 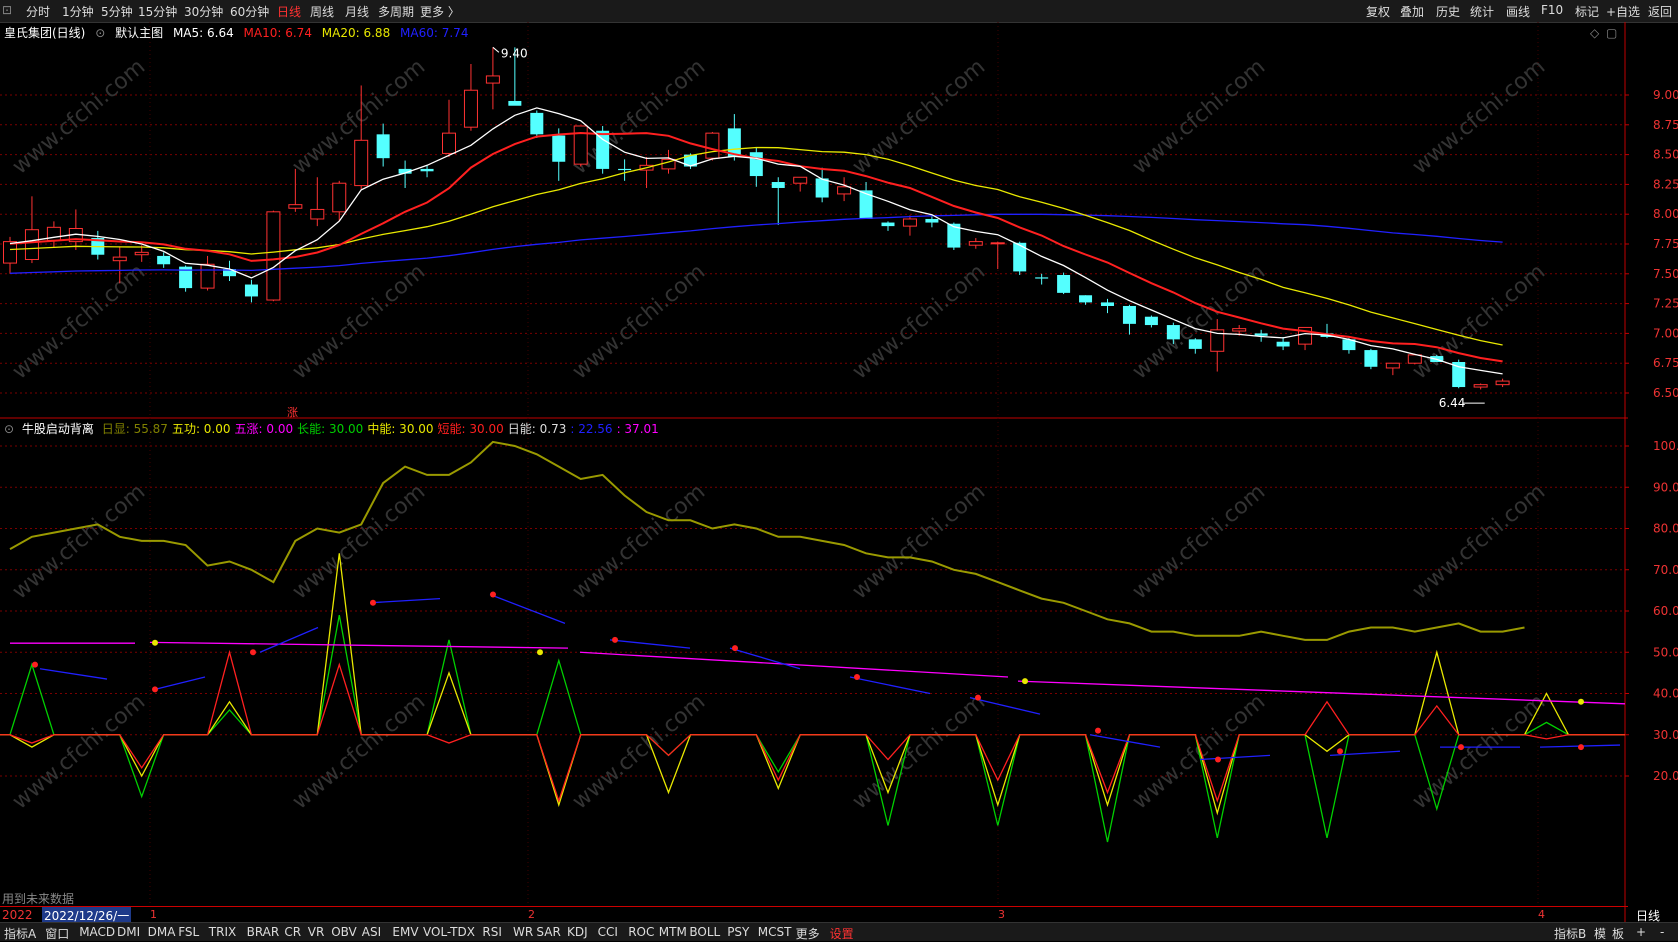 What do you see at coordinates (496, 49) in the screenshot?
I see `high-arrow` at bounding box center [496, 49].